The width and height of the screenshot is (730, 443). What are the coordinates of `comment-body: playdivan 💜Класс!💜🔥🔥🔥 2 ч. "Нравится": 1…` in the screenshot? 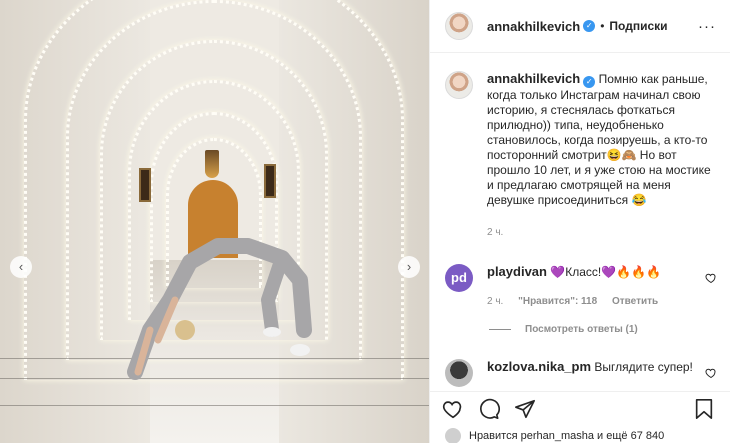 It's located at (600, 286).